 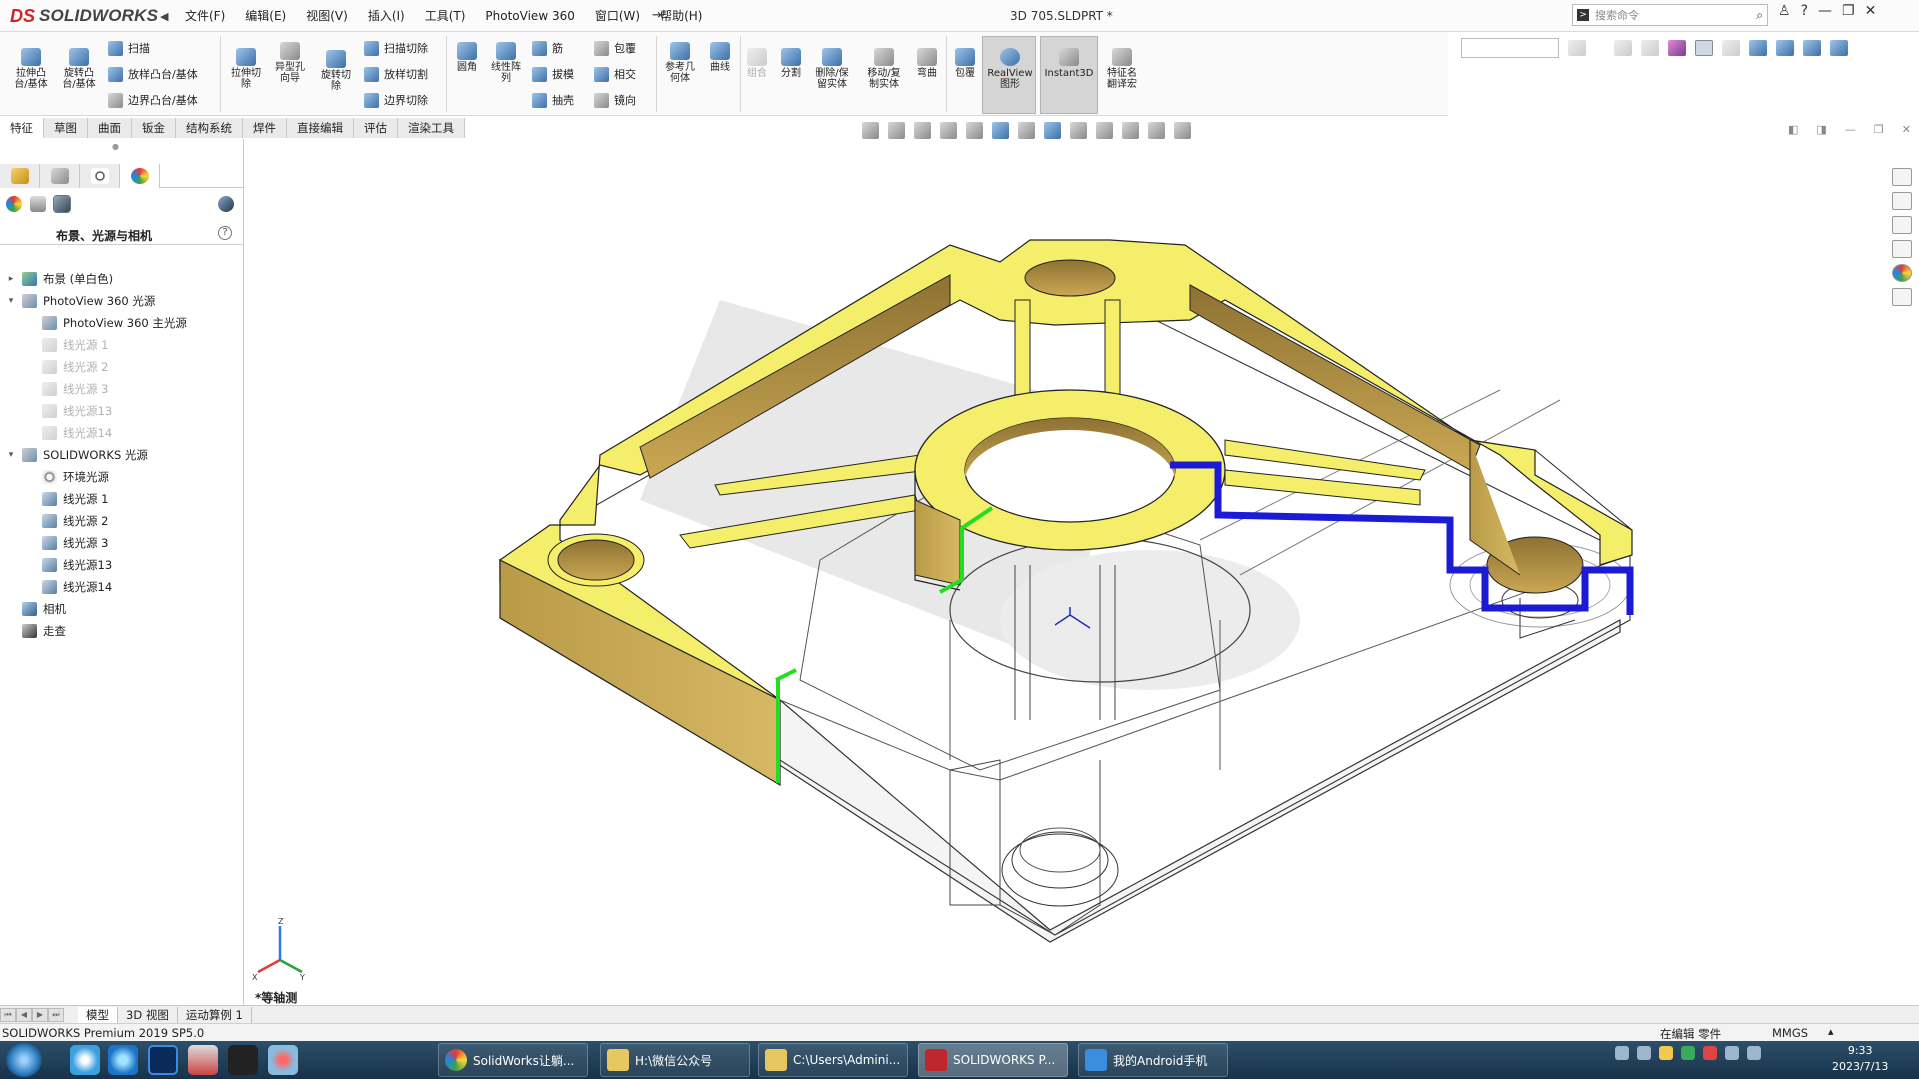 What do you see at coordinates (123, 1060) in the screenshot?
I see `browser-icon` at bounding box center [123, 1060].